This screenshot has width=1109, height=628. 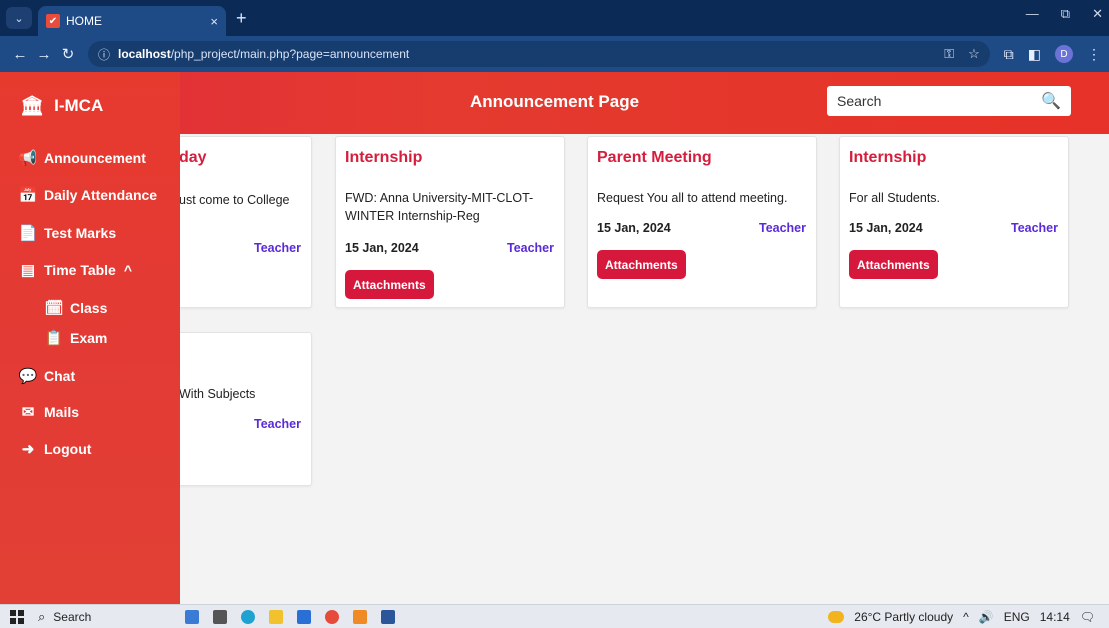 I want to click on browser-tab-bar: ⌄ ✔ HOME × + — ⧉ ✕, so click(x=554, y=18).